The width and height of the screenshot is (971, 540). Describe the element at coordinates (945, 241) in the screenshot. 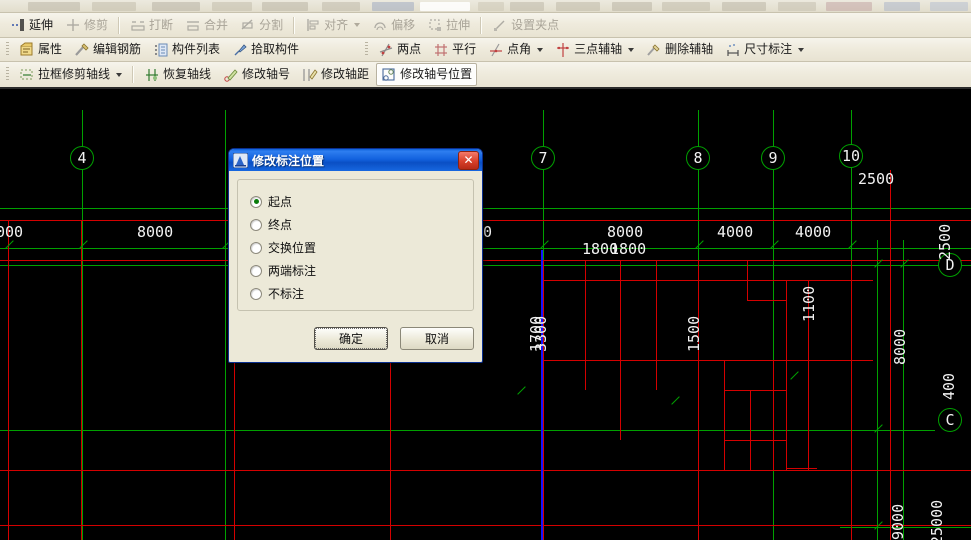

I see `dimension-text: 2500` at that location.